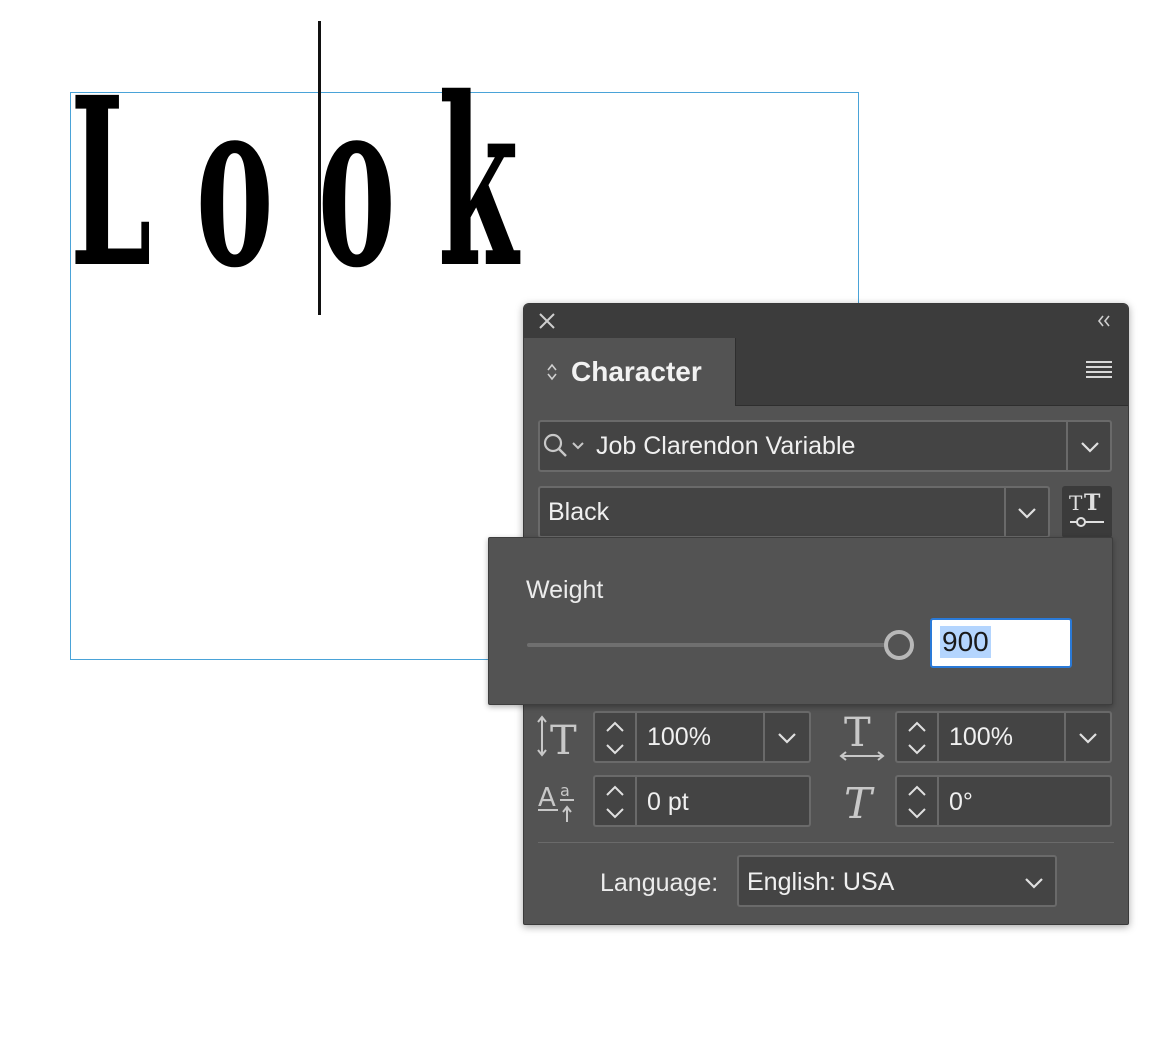 The height and width of the screenshot is (1046, 1160). I want to click on skew-field: 0°, so click(1003, 801).